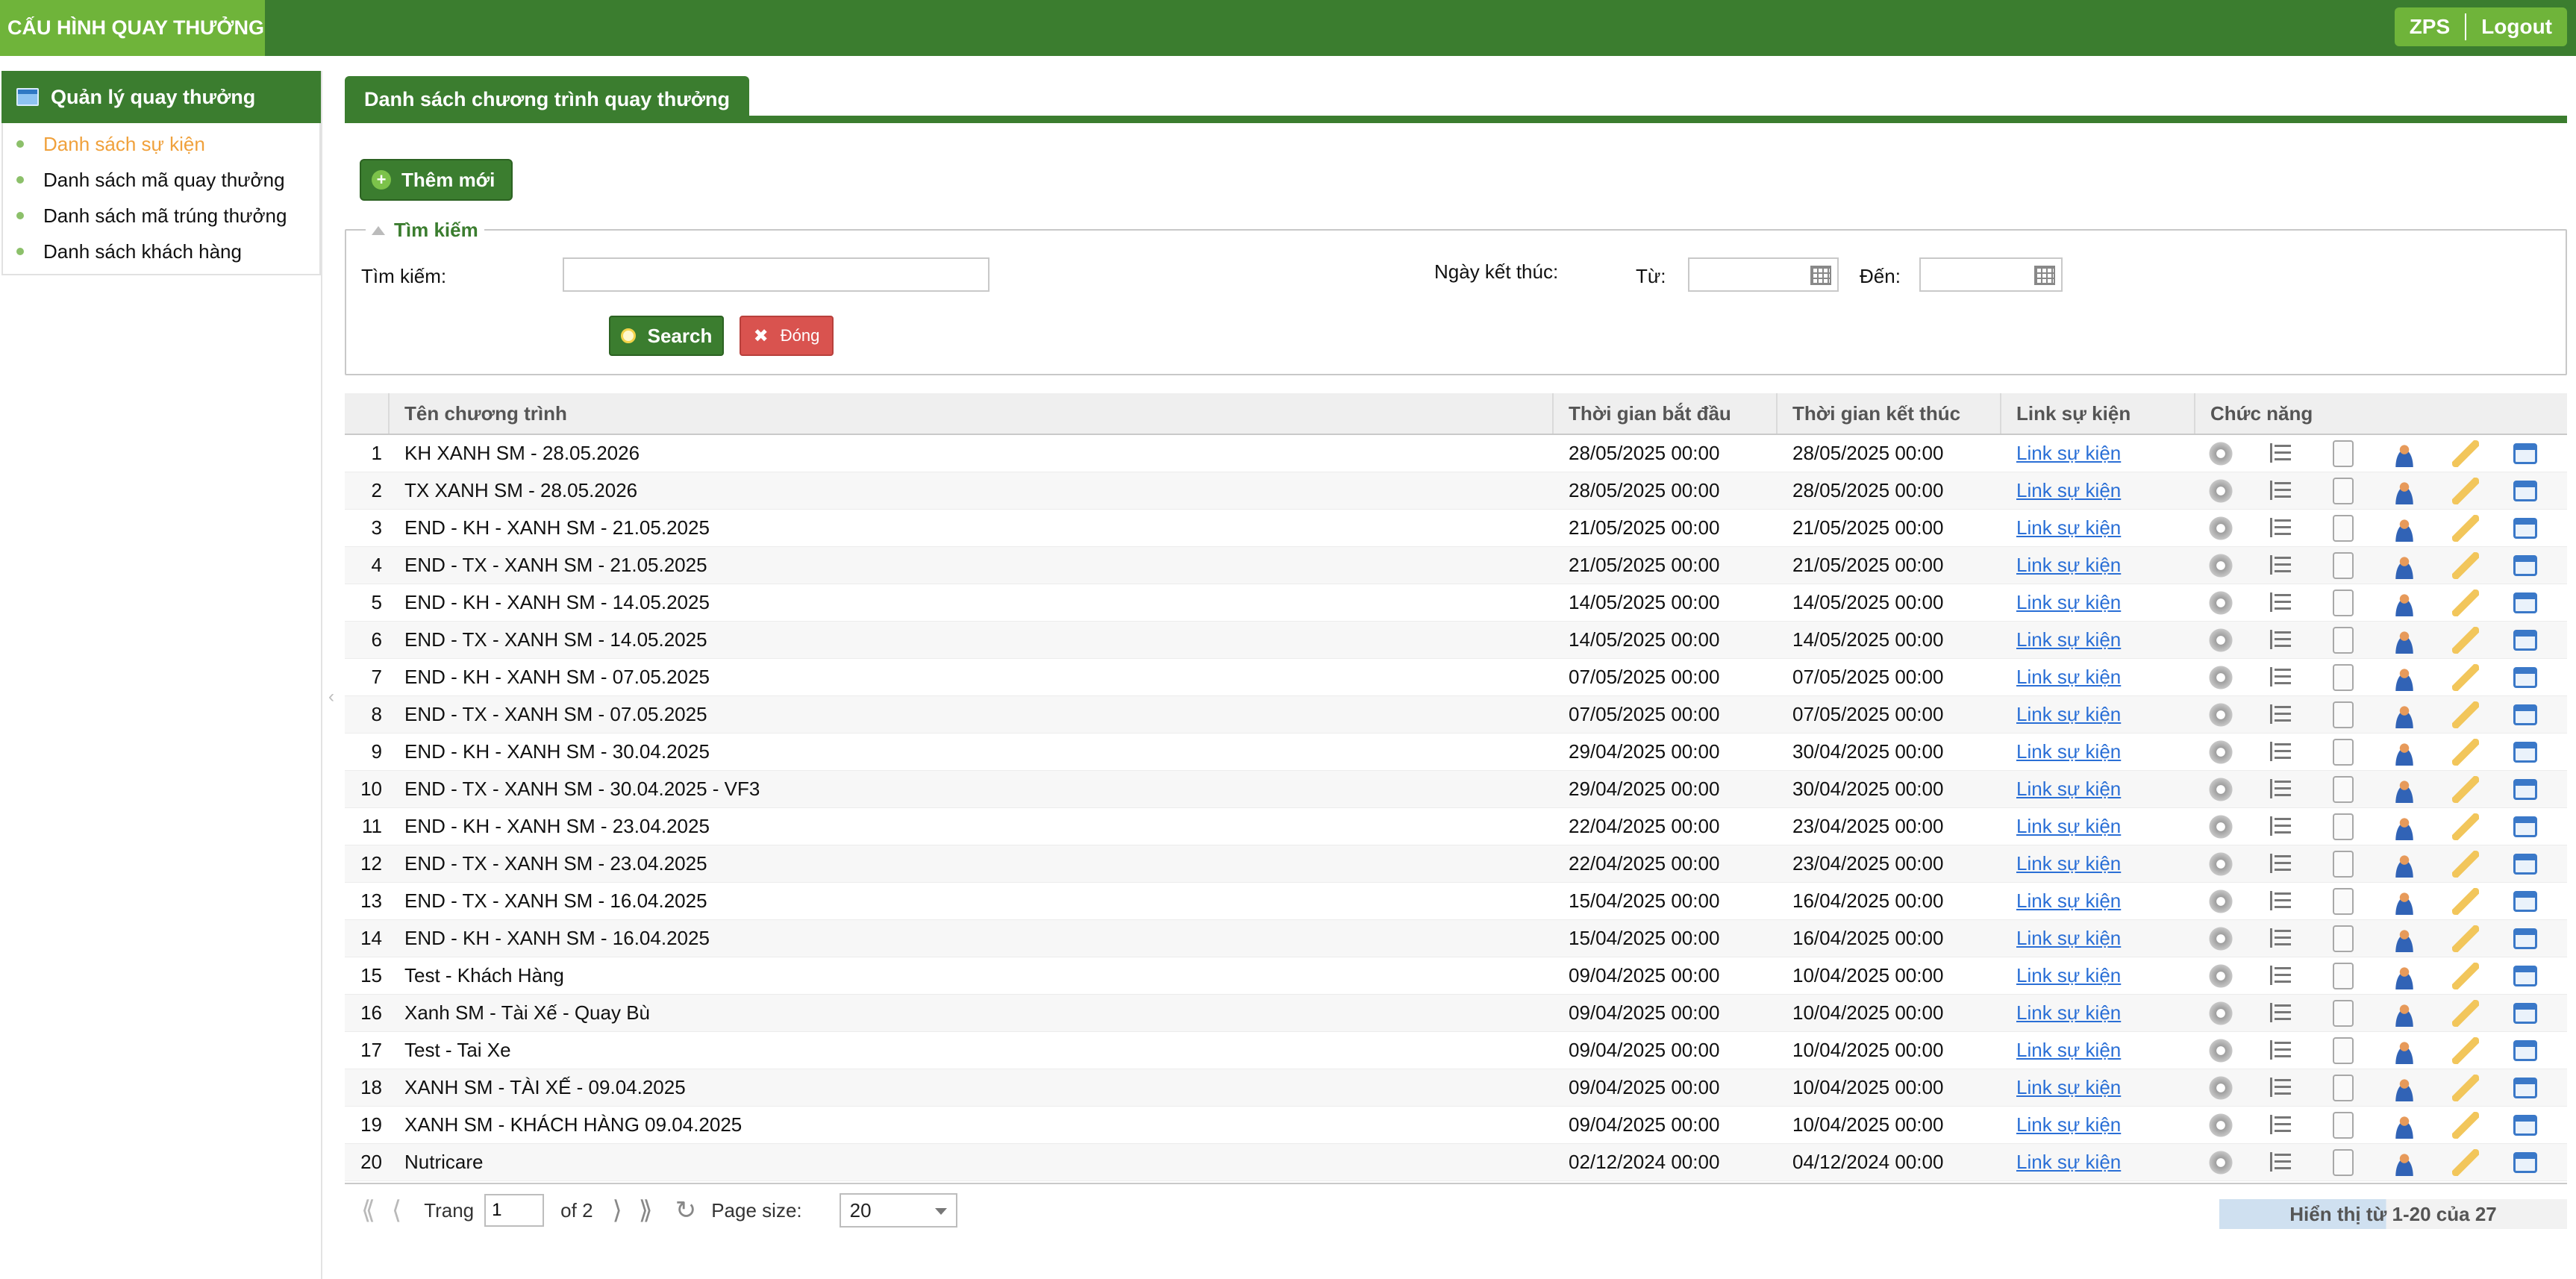 Image resolution: width=2576 pixels, height=1279 pixels. I want to click on sidebar-item: Danh sách khách hàng, so click(161, 251).